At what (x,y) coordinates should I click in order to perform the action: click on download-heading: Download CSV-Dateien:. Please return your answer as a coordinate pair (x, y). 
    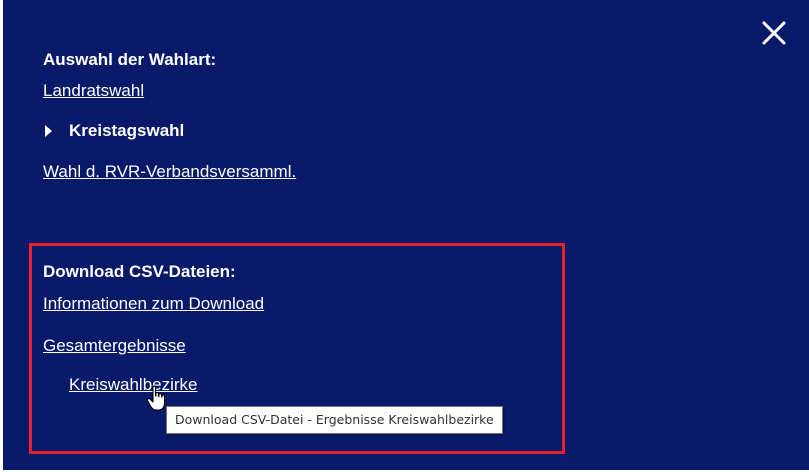
    Looking at the image, I should click on (139, 271).